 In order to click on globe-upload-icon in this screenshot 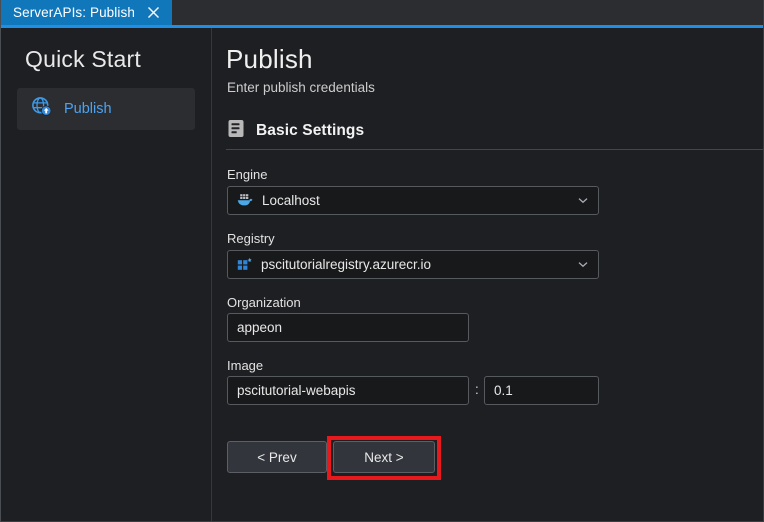, I will do `click(41, 109)`.